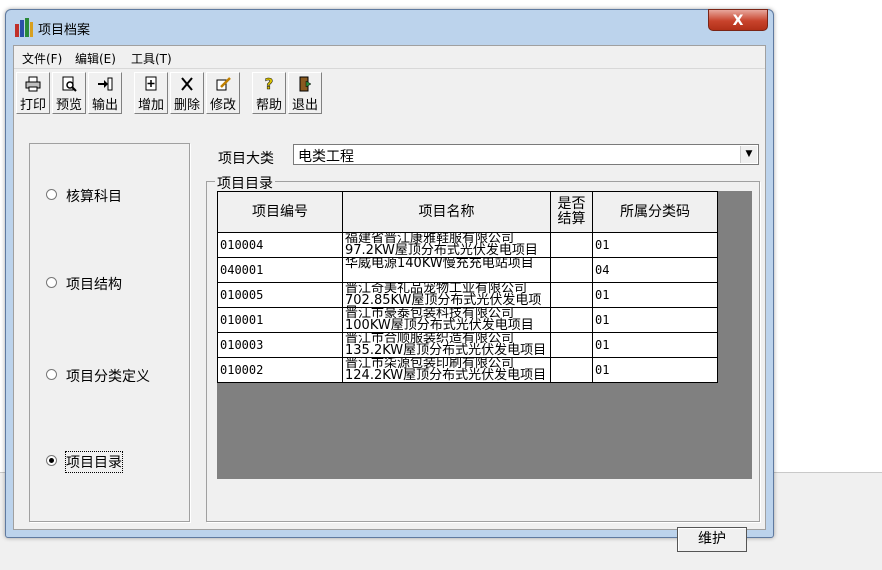  Describe the element at coordinates (269, 93) in the screenshot. I see `help-button: ? 帮助` at that location.